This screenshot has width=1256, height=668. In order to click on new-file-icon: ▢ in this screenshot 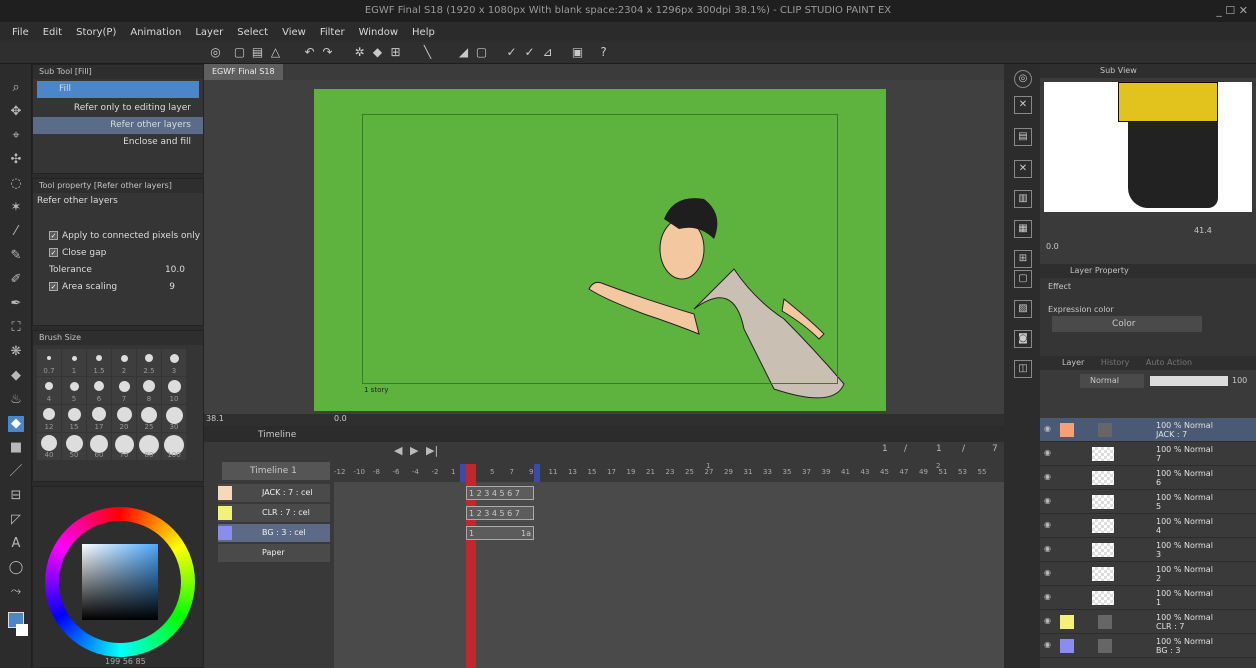, I will do `click(239, 52)`.